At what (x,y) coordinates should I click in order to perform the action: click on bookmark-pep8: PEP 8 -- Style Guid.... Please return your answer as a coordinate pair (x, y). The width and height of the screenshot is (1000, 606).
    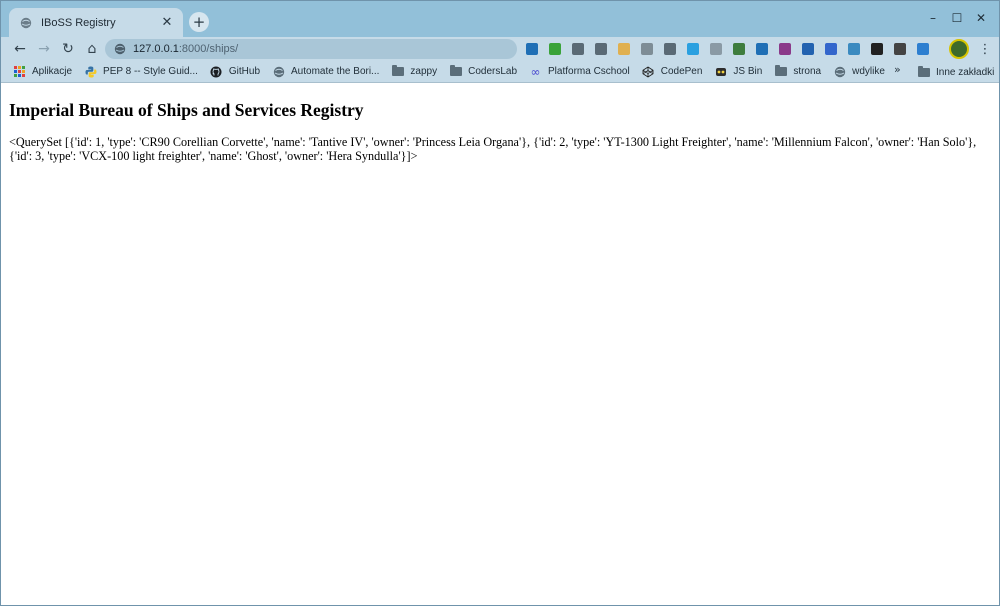
    Looking at the image, I should click on (141, 72).